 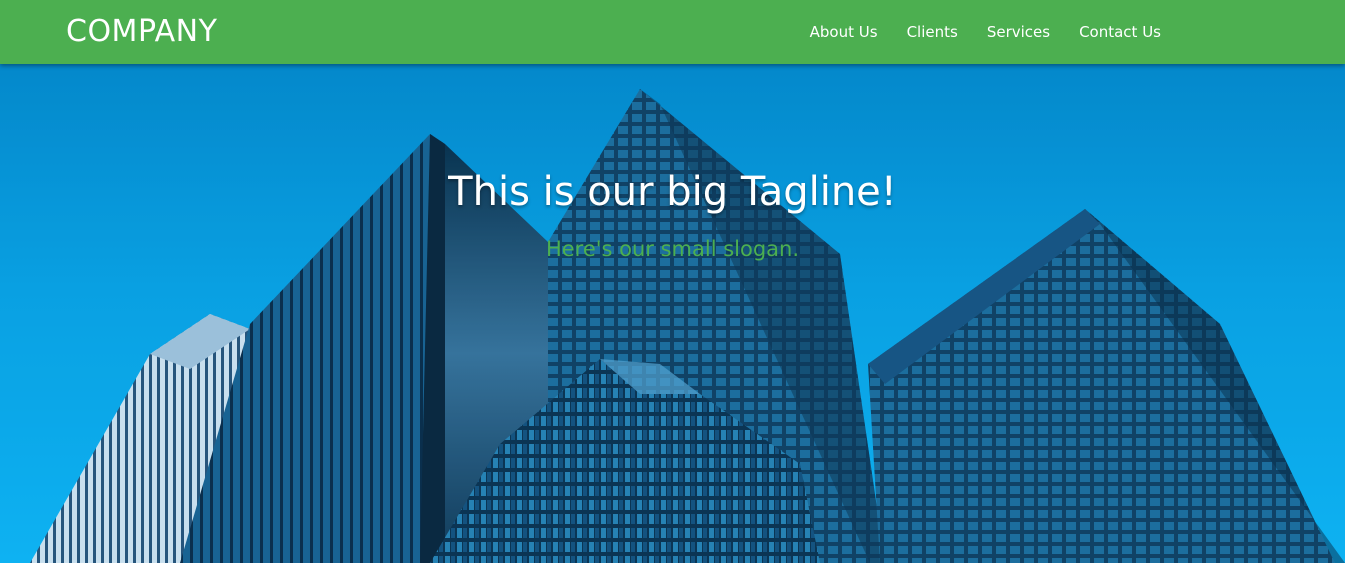 What do you see at coordinates (1018, 32) in the screenshot?
I see `nav-link-services: Services` at bounding box center [1018, 32].